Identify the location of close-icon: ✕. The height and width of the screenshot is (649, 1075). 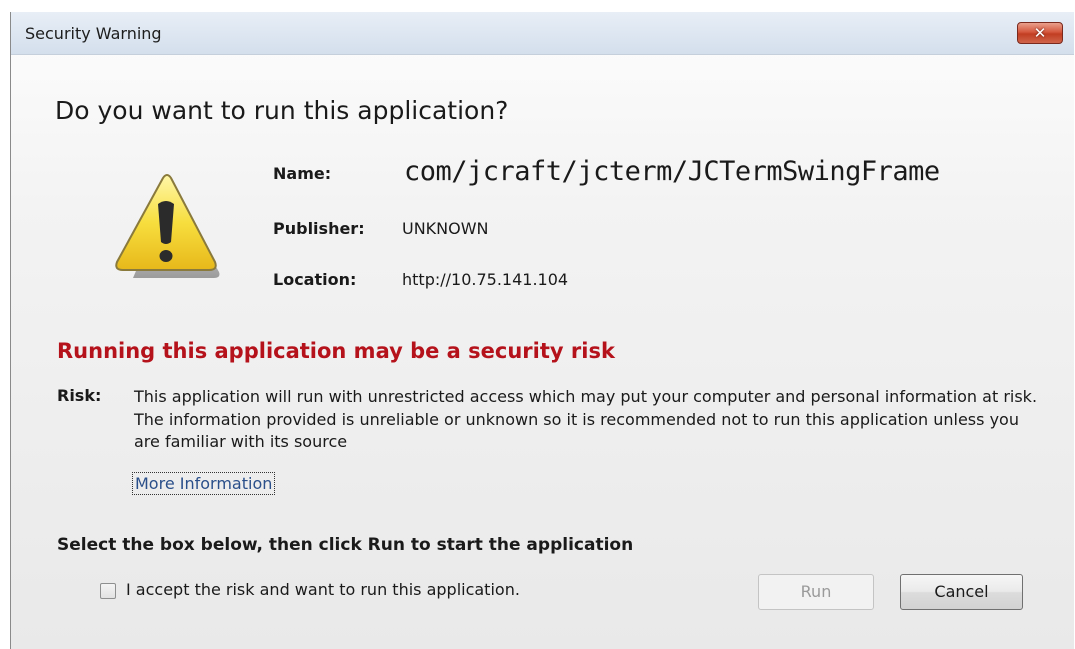
(1040, 33).